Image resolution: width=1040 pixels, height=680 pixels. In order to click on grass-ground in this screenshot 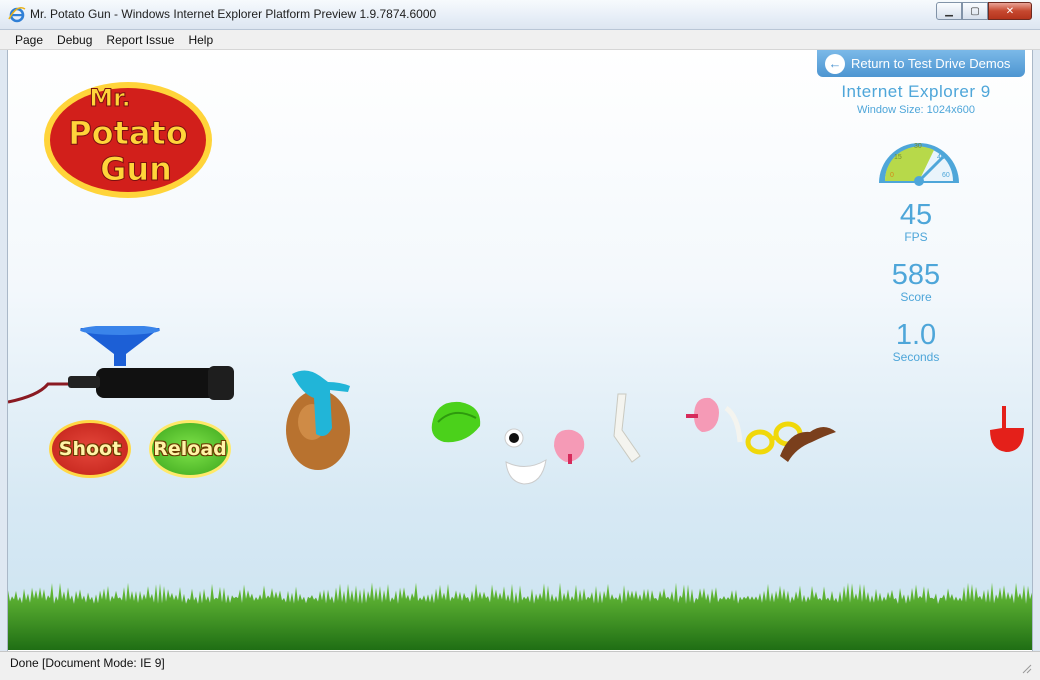, I will do `click(520, 616)`.